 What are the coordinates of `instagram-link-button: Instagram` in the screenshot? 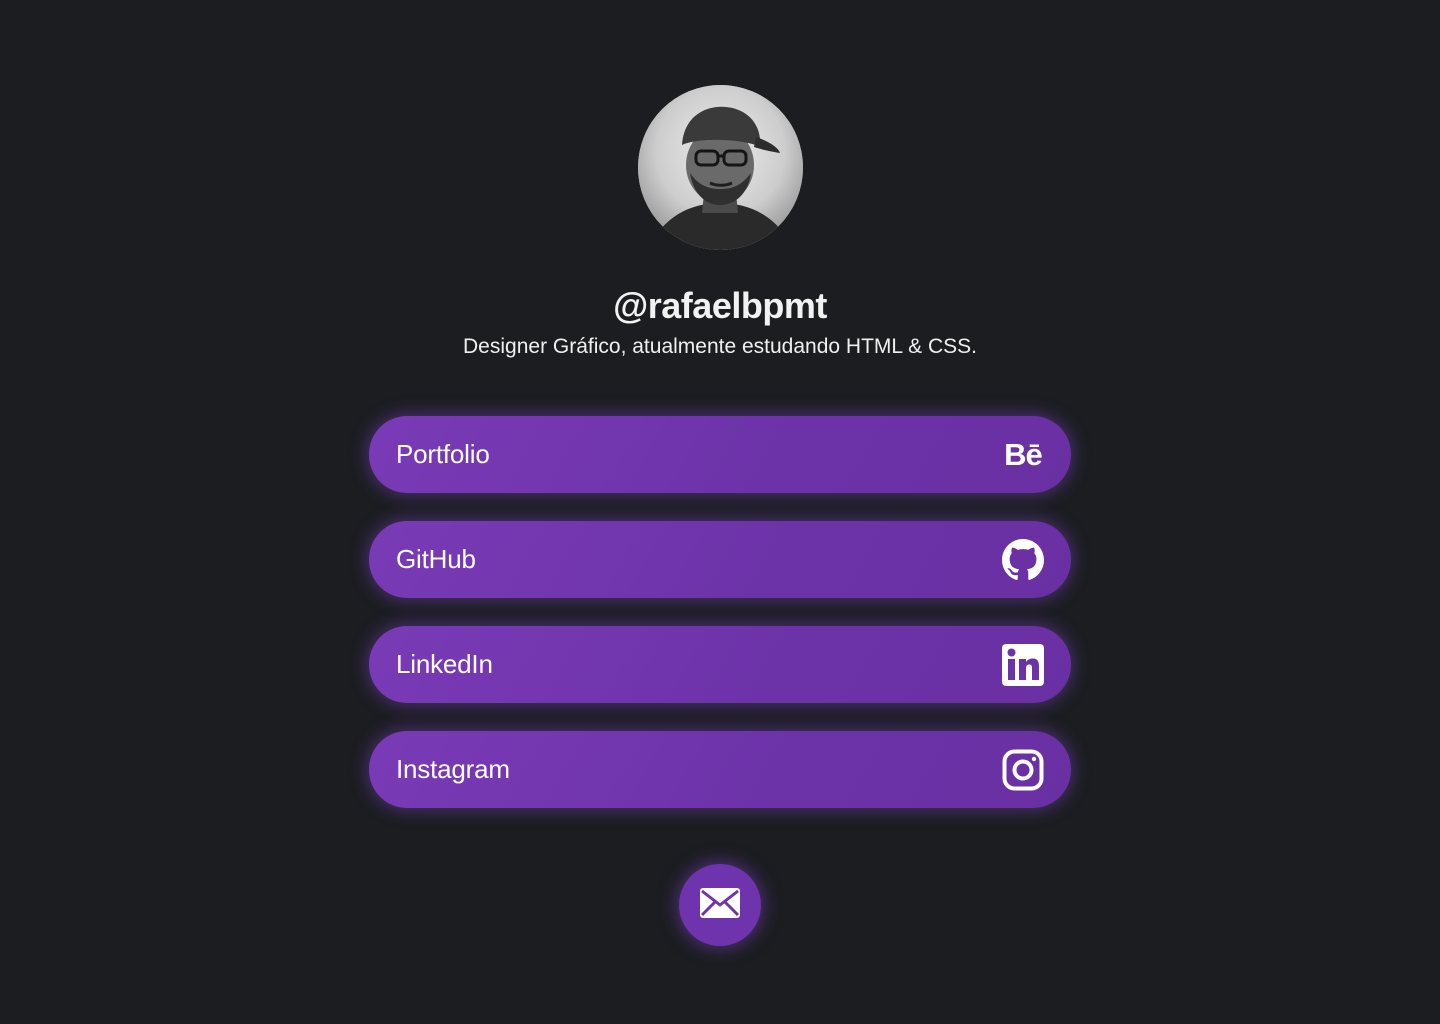 It's located at (720, 769).